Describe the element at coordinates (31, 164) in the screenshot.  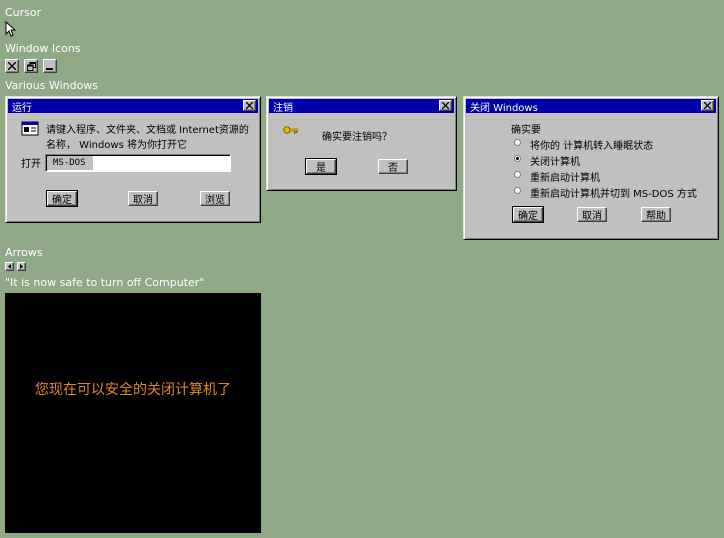
I see `run-open-label: 打开` at that location.